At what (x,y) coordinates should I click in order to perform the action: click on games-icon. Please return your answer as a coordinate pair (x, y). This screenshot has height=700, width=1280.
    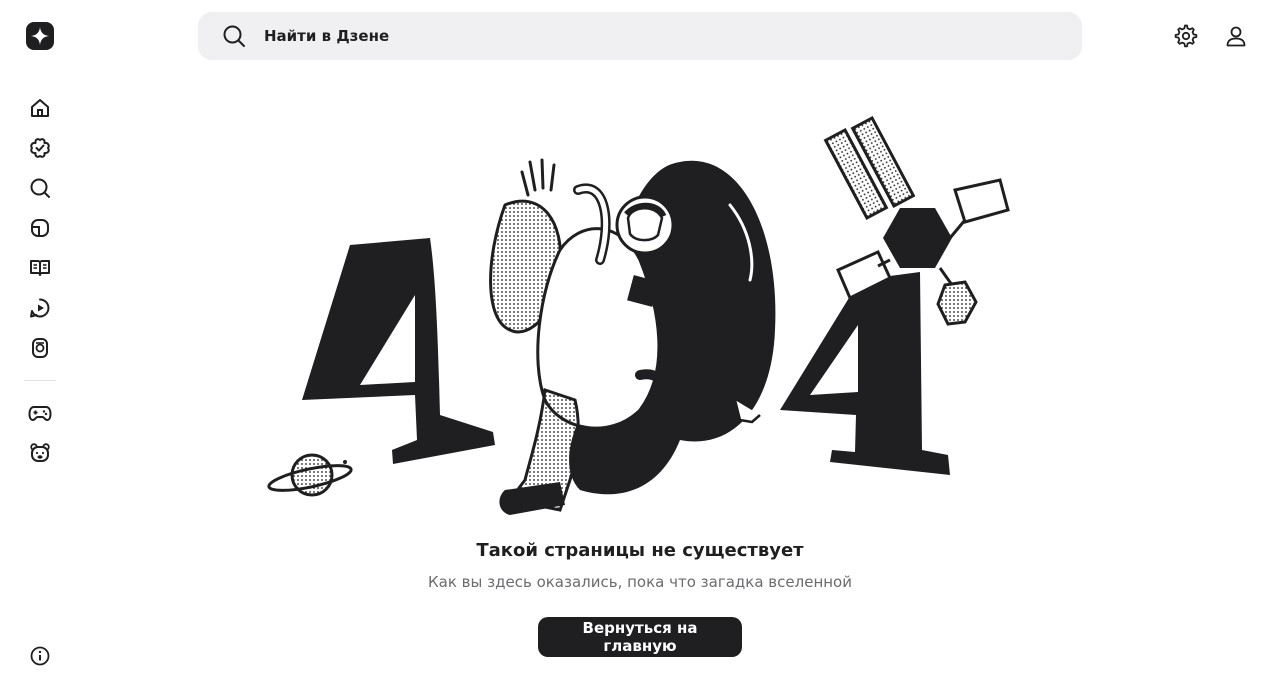
    Looking at the image, I should click on (40, 413).